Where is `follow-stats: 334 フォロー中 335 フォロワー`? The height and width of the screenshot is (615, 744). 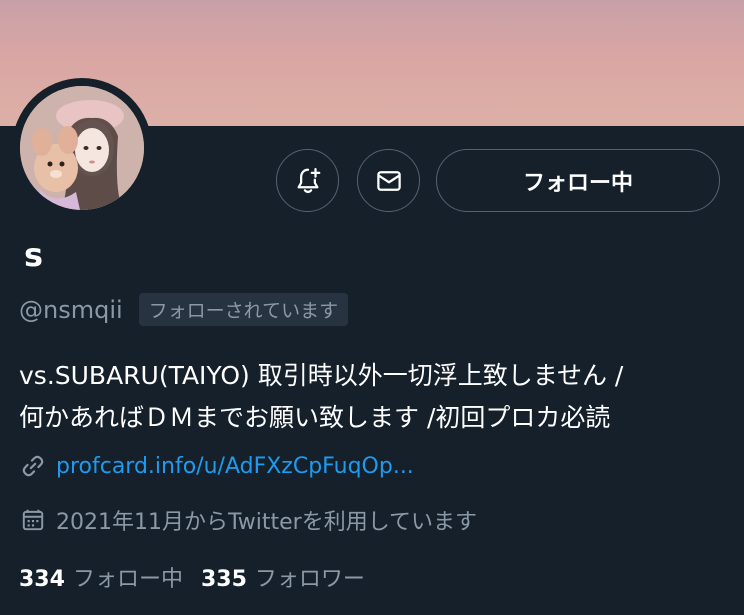
follow-stats: 334 フォロー中 335 フォロワー is located at coordinates (201, 577).